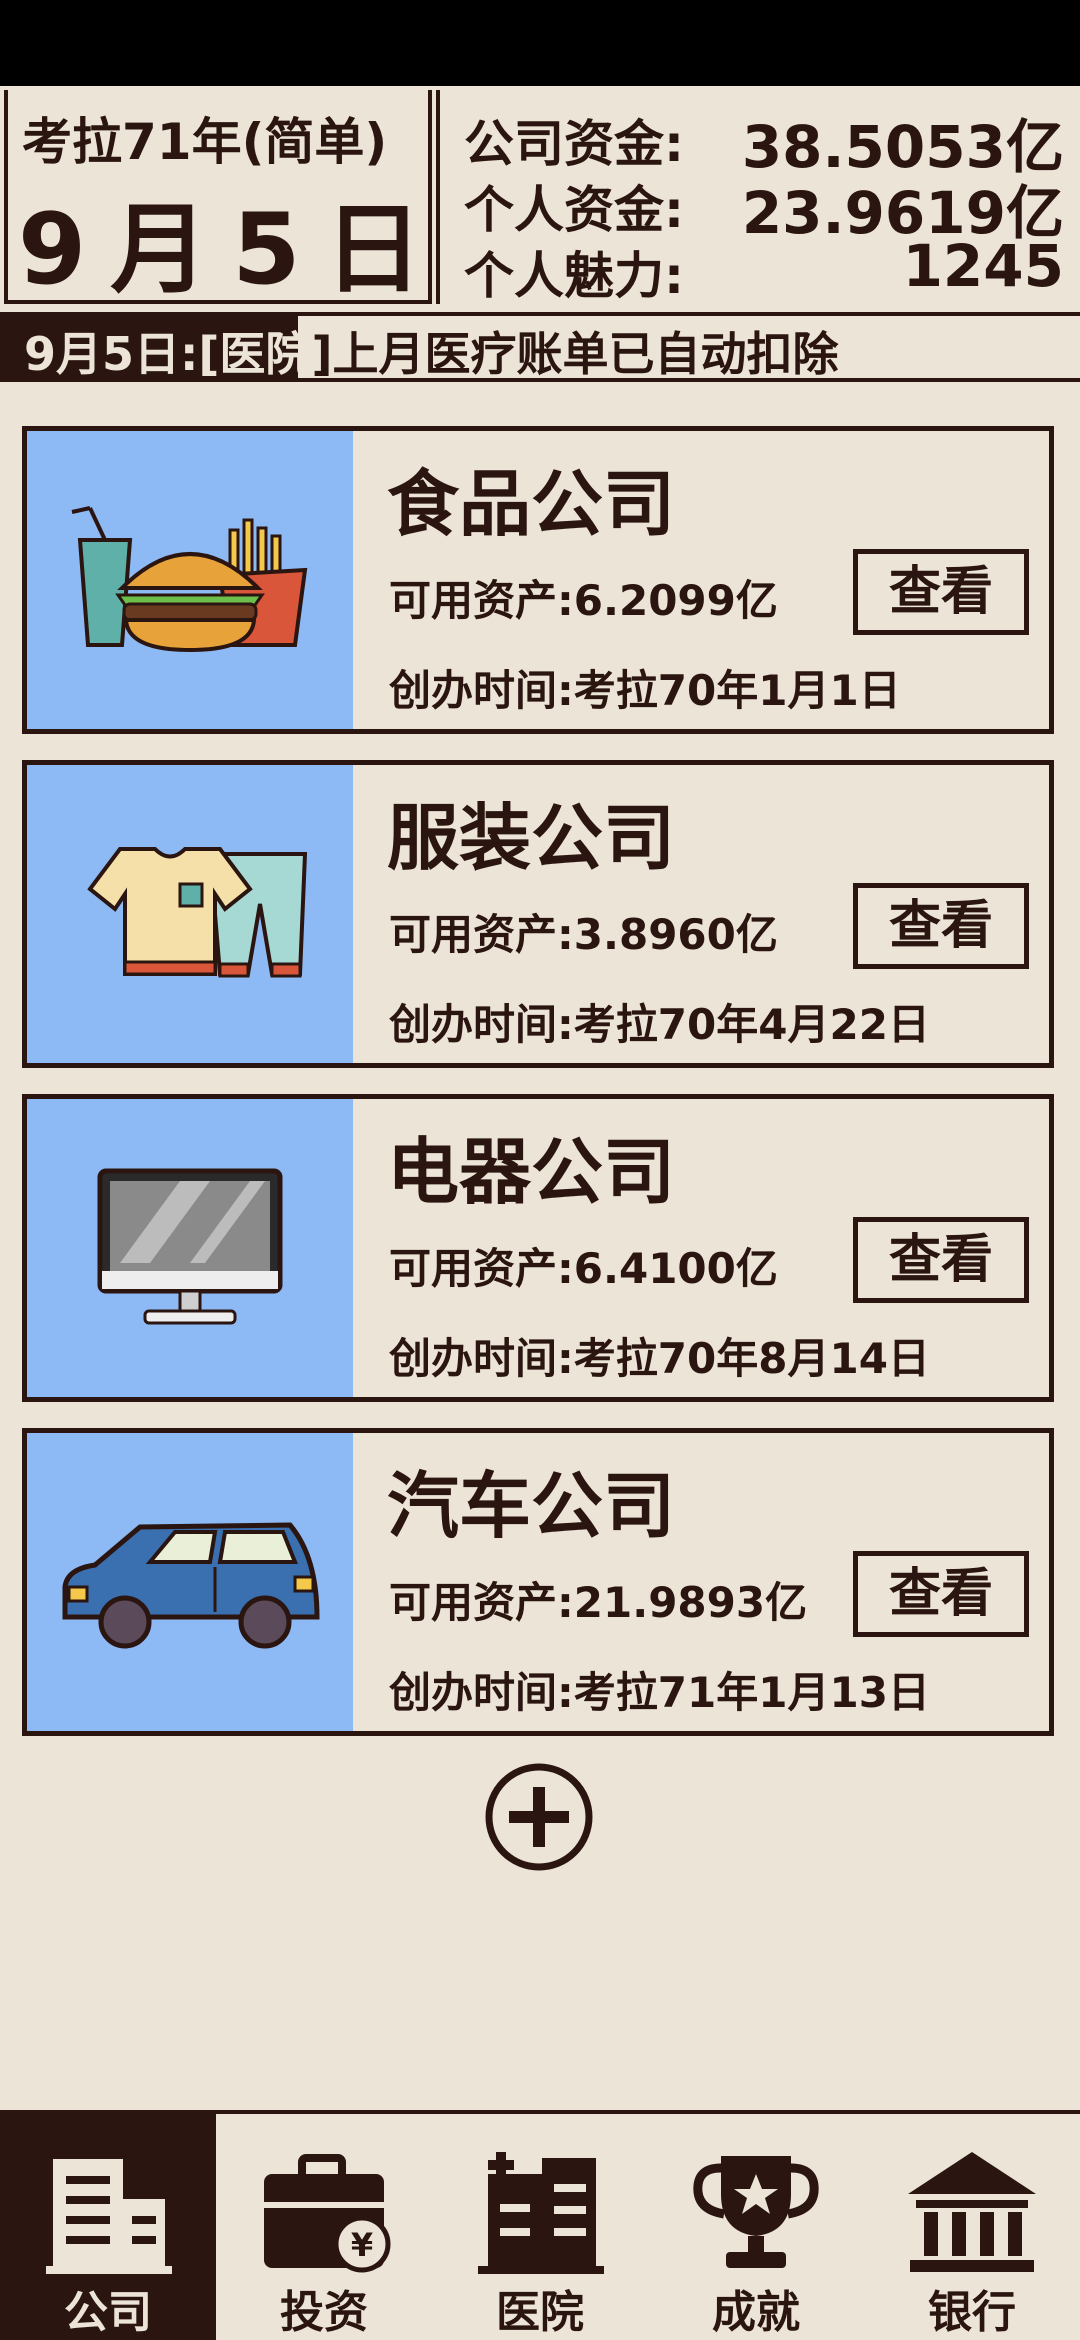 This screenshot has width=1080, height=2340. What do you see at coordinates (54, 250) in the screenshot?
I see `month-value: 9` at bounding box center [54, 250].